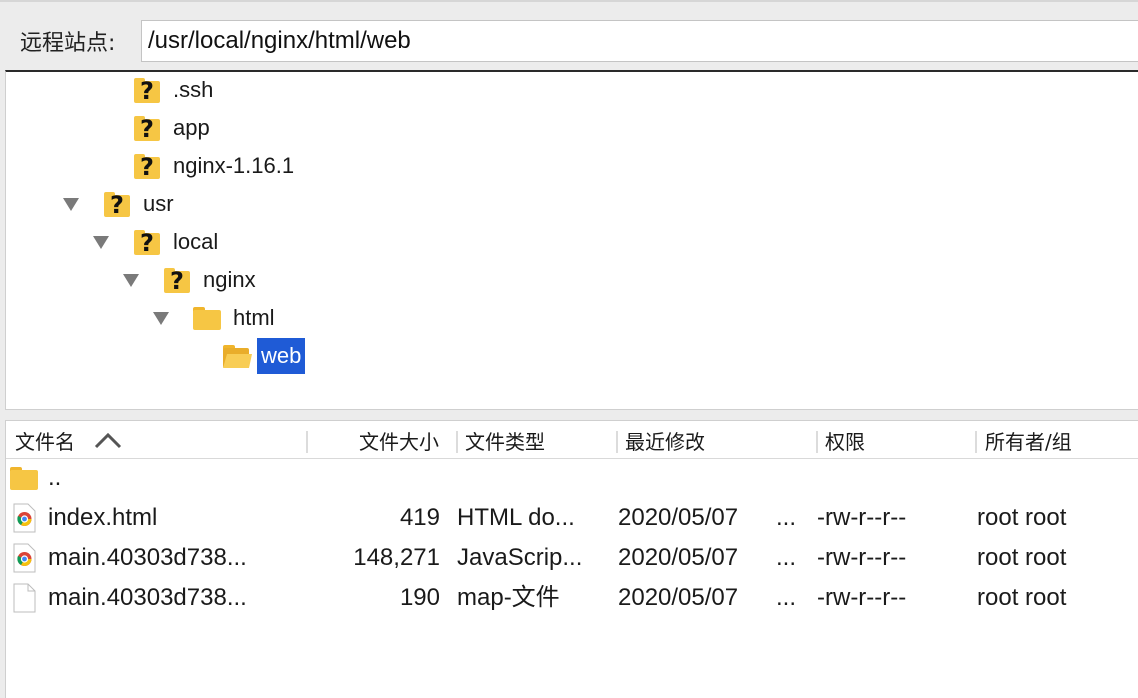  I want to click on tree-item-label: nginx-1.16.1, so click(234, 165).